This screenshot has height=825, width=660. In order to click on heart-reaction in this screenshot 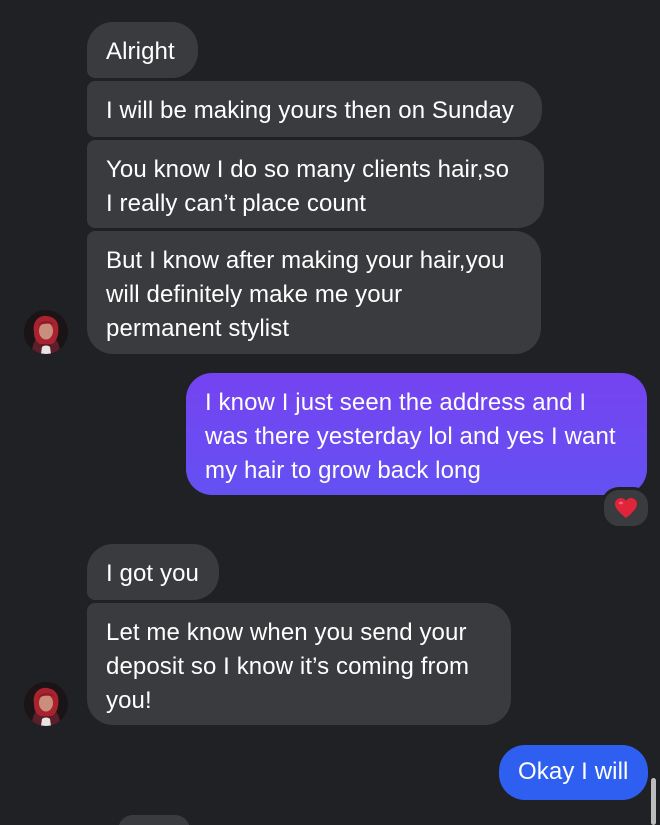, I will do `click(626, 508)`.